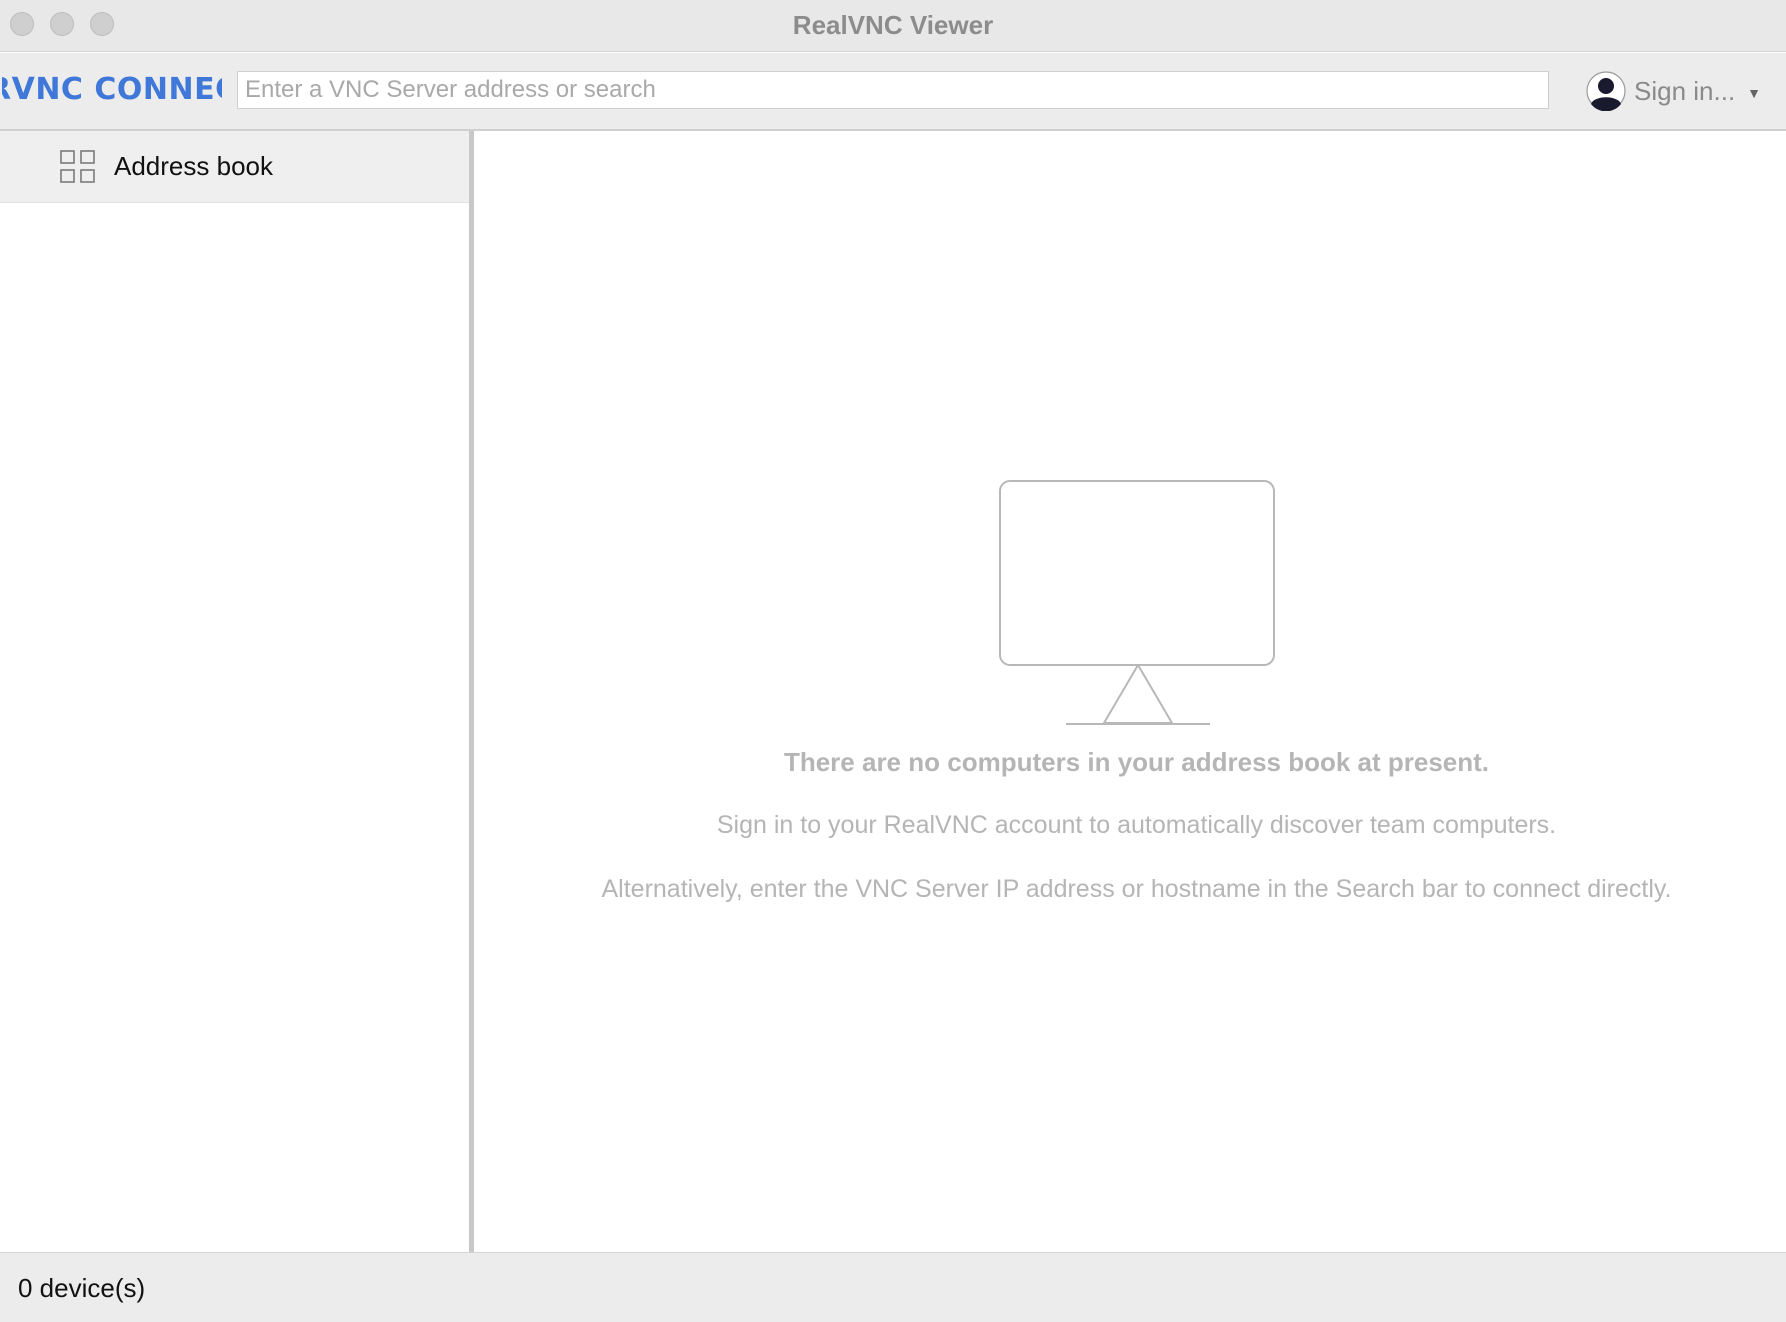 This screenshot has width=1786, height=1322. I want to click on vnc-connect-logo-icon: RVNC CONNECT, so click(112, 89).